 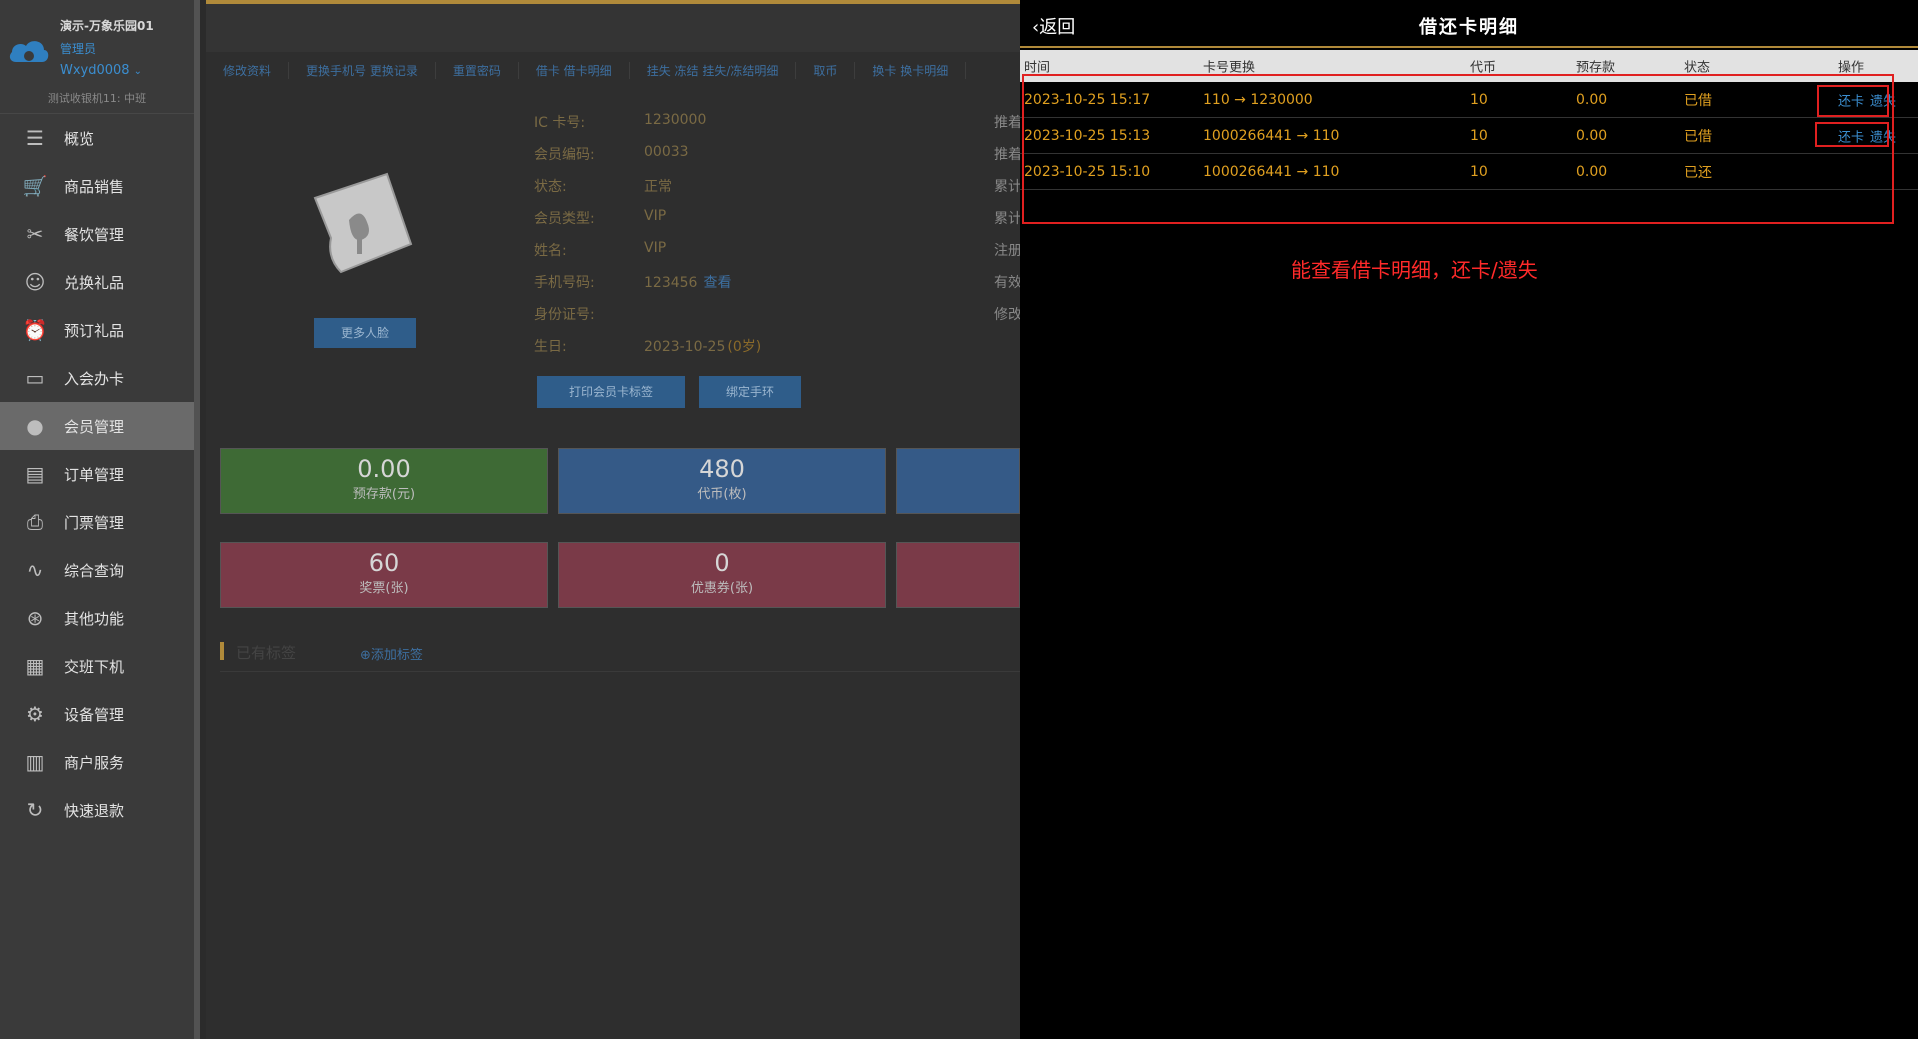 What do you see at coordinates (362, 70) in the screenshot?
I see `tab-link: 更换手机号 更换记录` at bounding box center [362, 70].